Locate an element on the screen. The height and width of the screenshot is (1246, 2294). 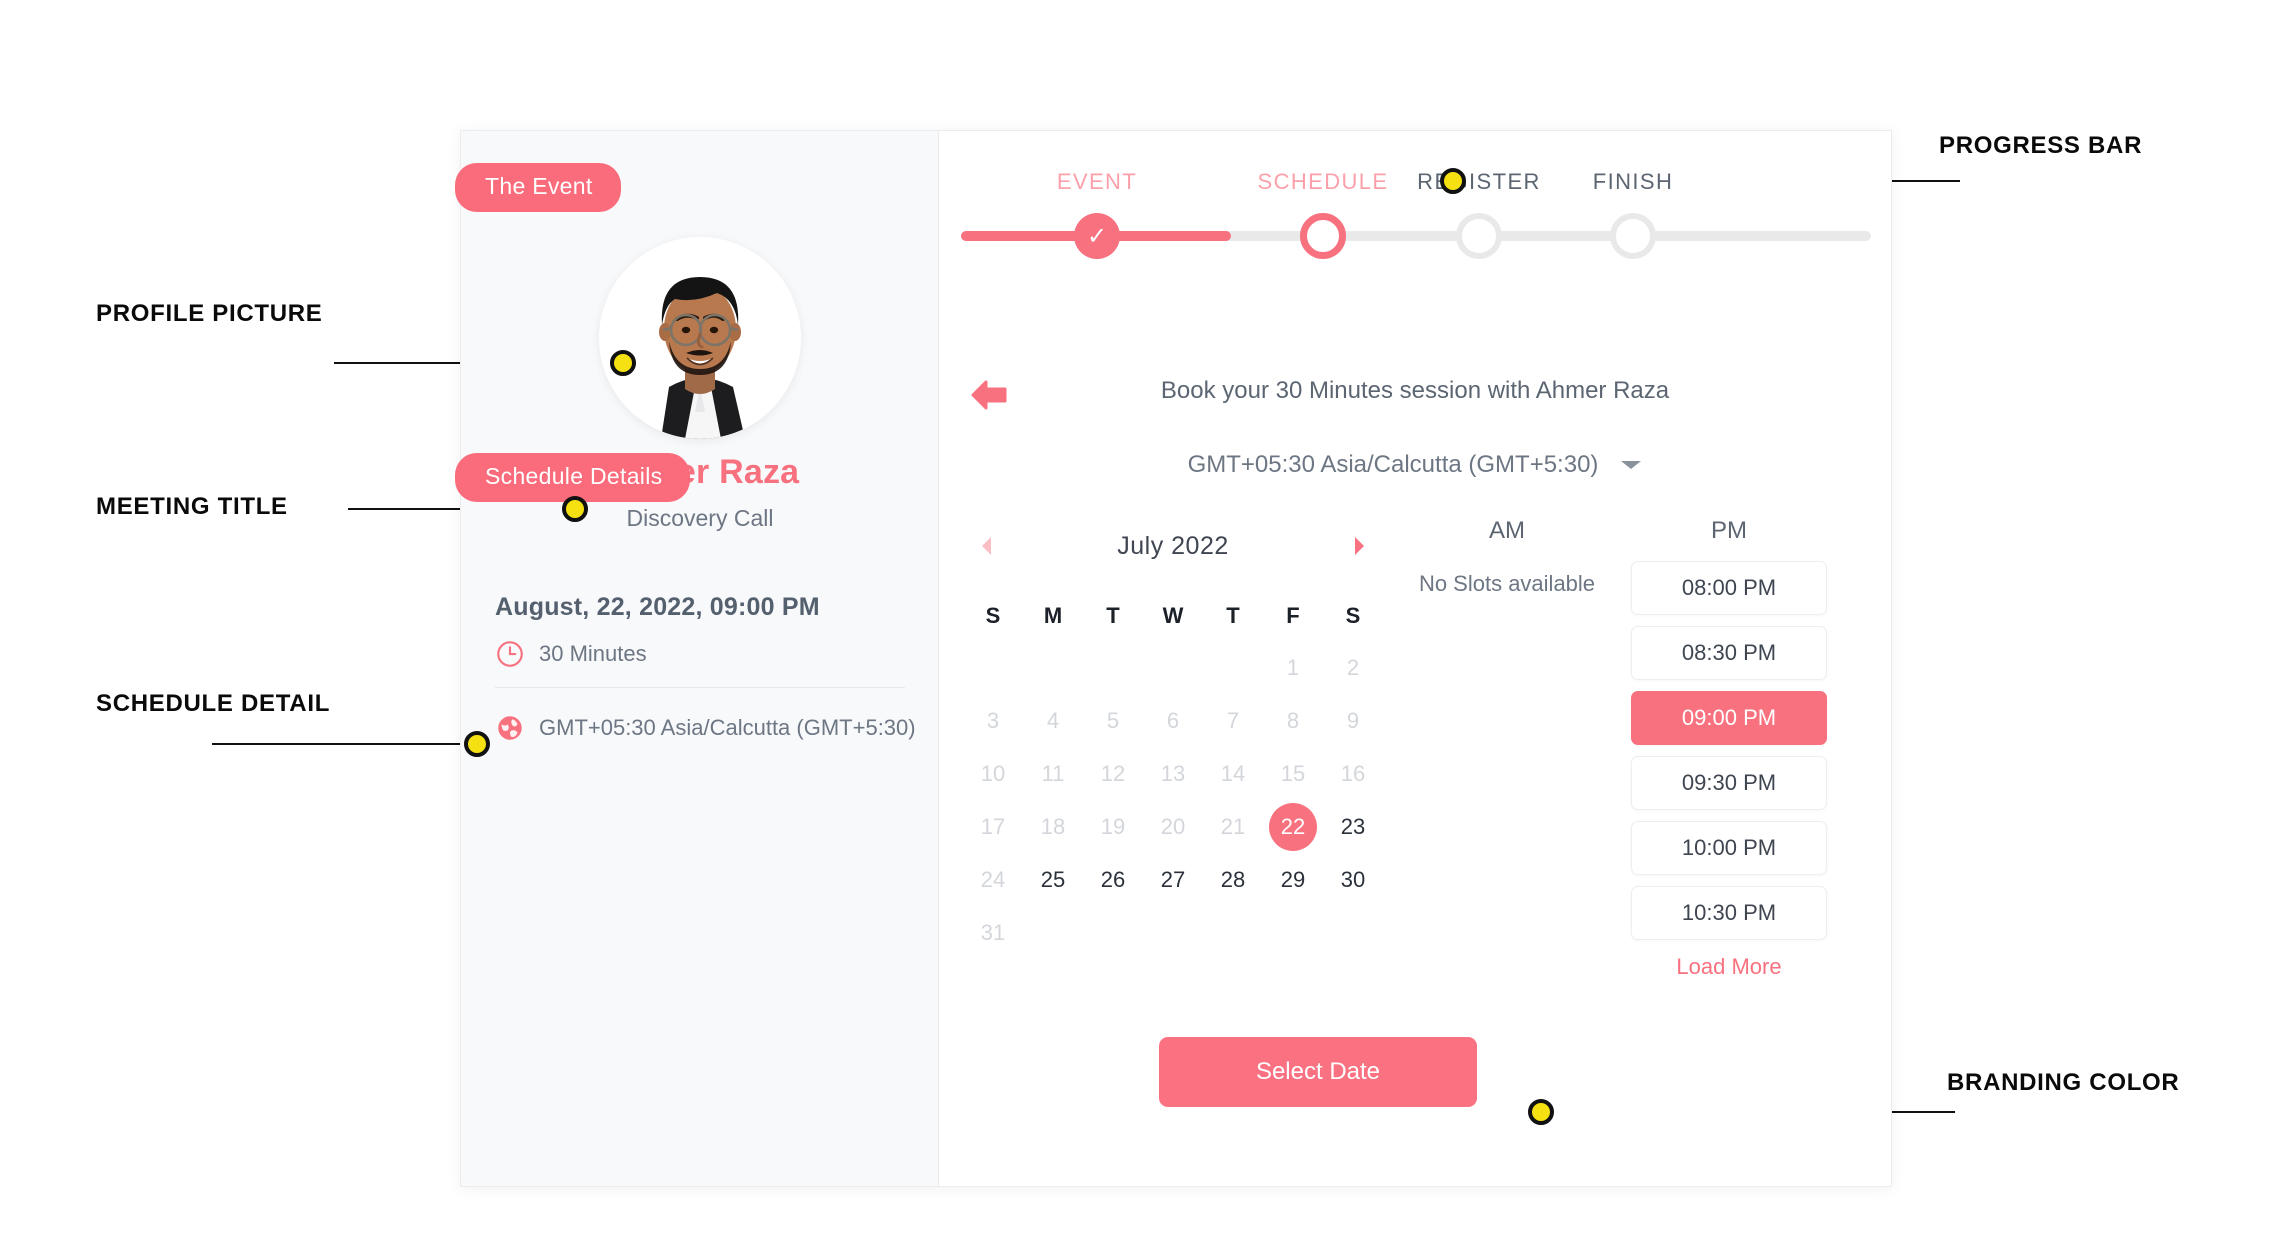
time-slot: 10:00 PM is located at coordinates (1729, 848).